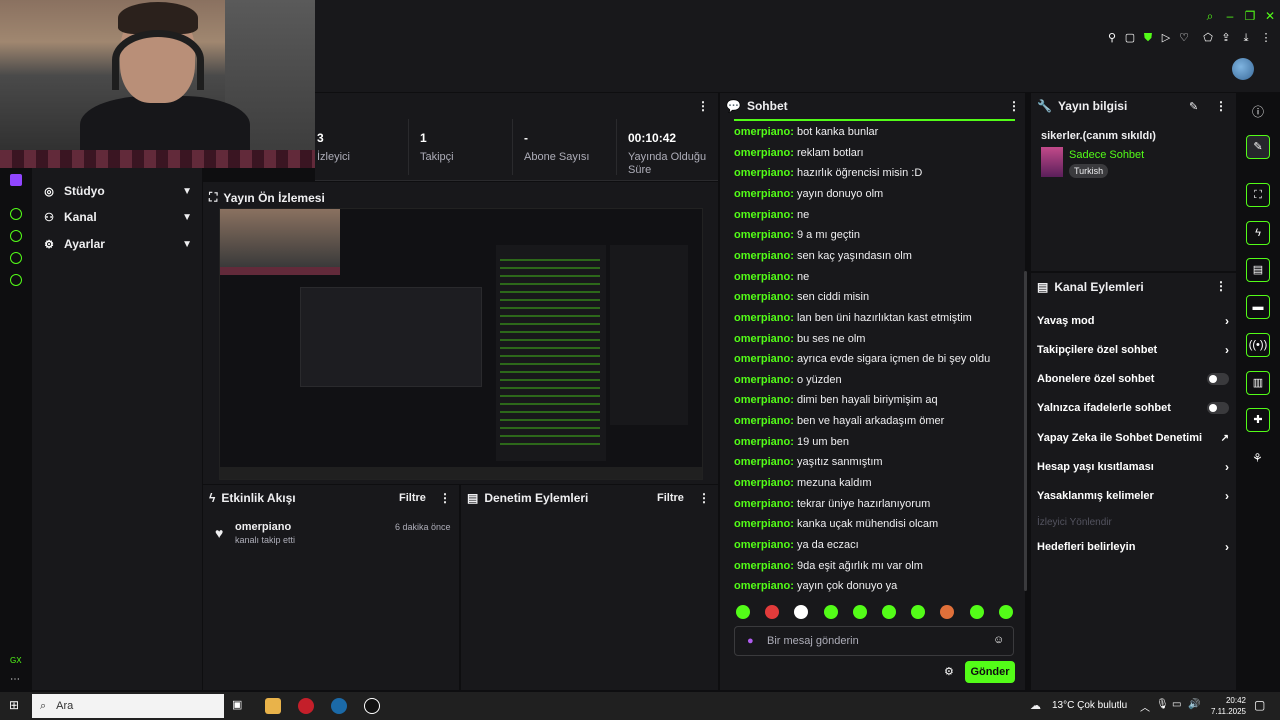 Image resolution: width=1280 pixels, height=720 pixels. What do you see at coordinates (1130, 38) in the screenshot?
I see `bookmark-icon: ▢` at bounding box center [1130, 38].